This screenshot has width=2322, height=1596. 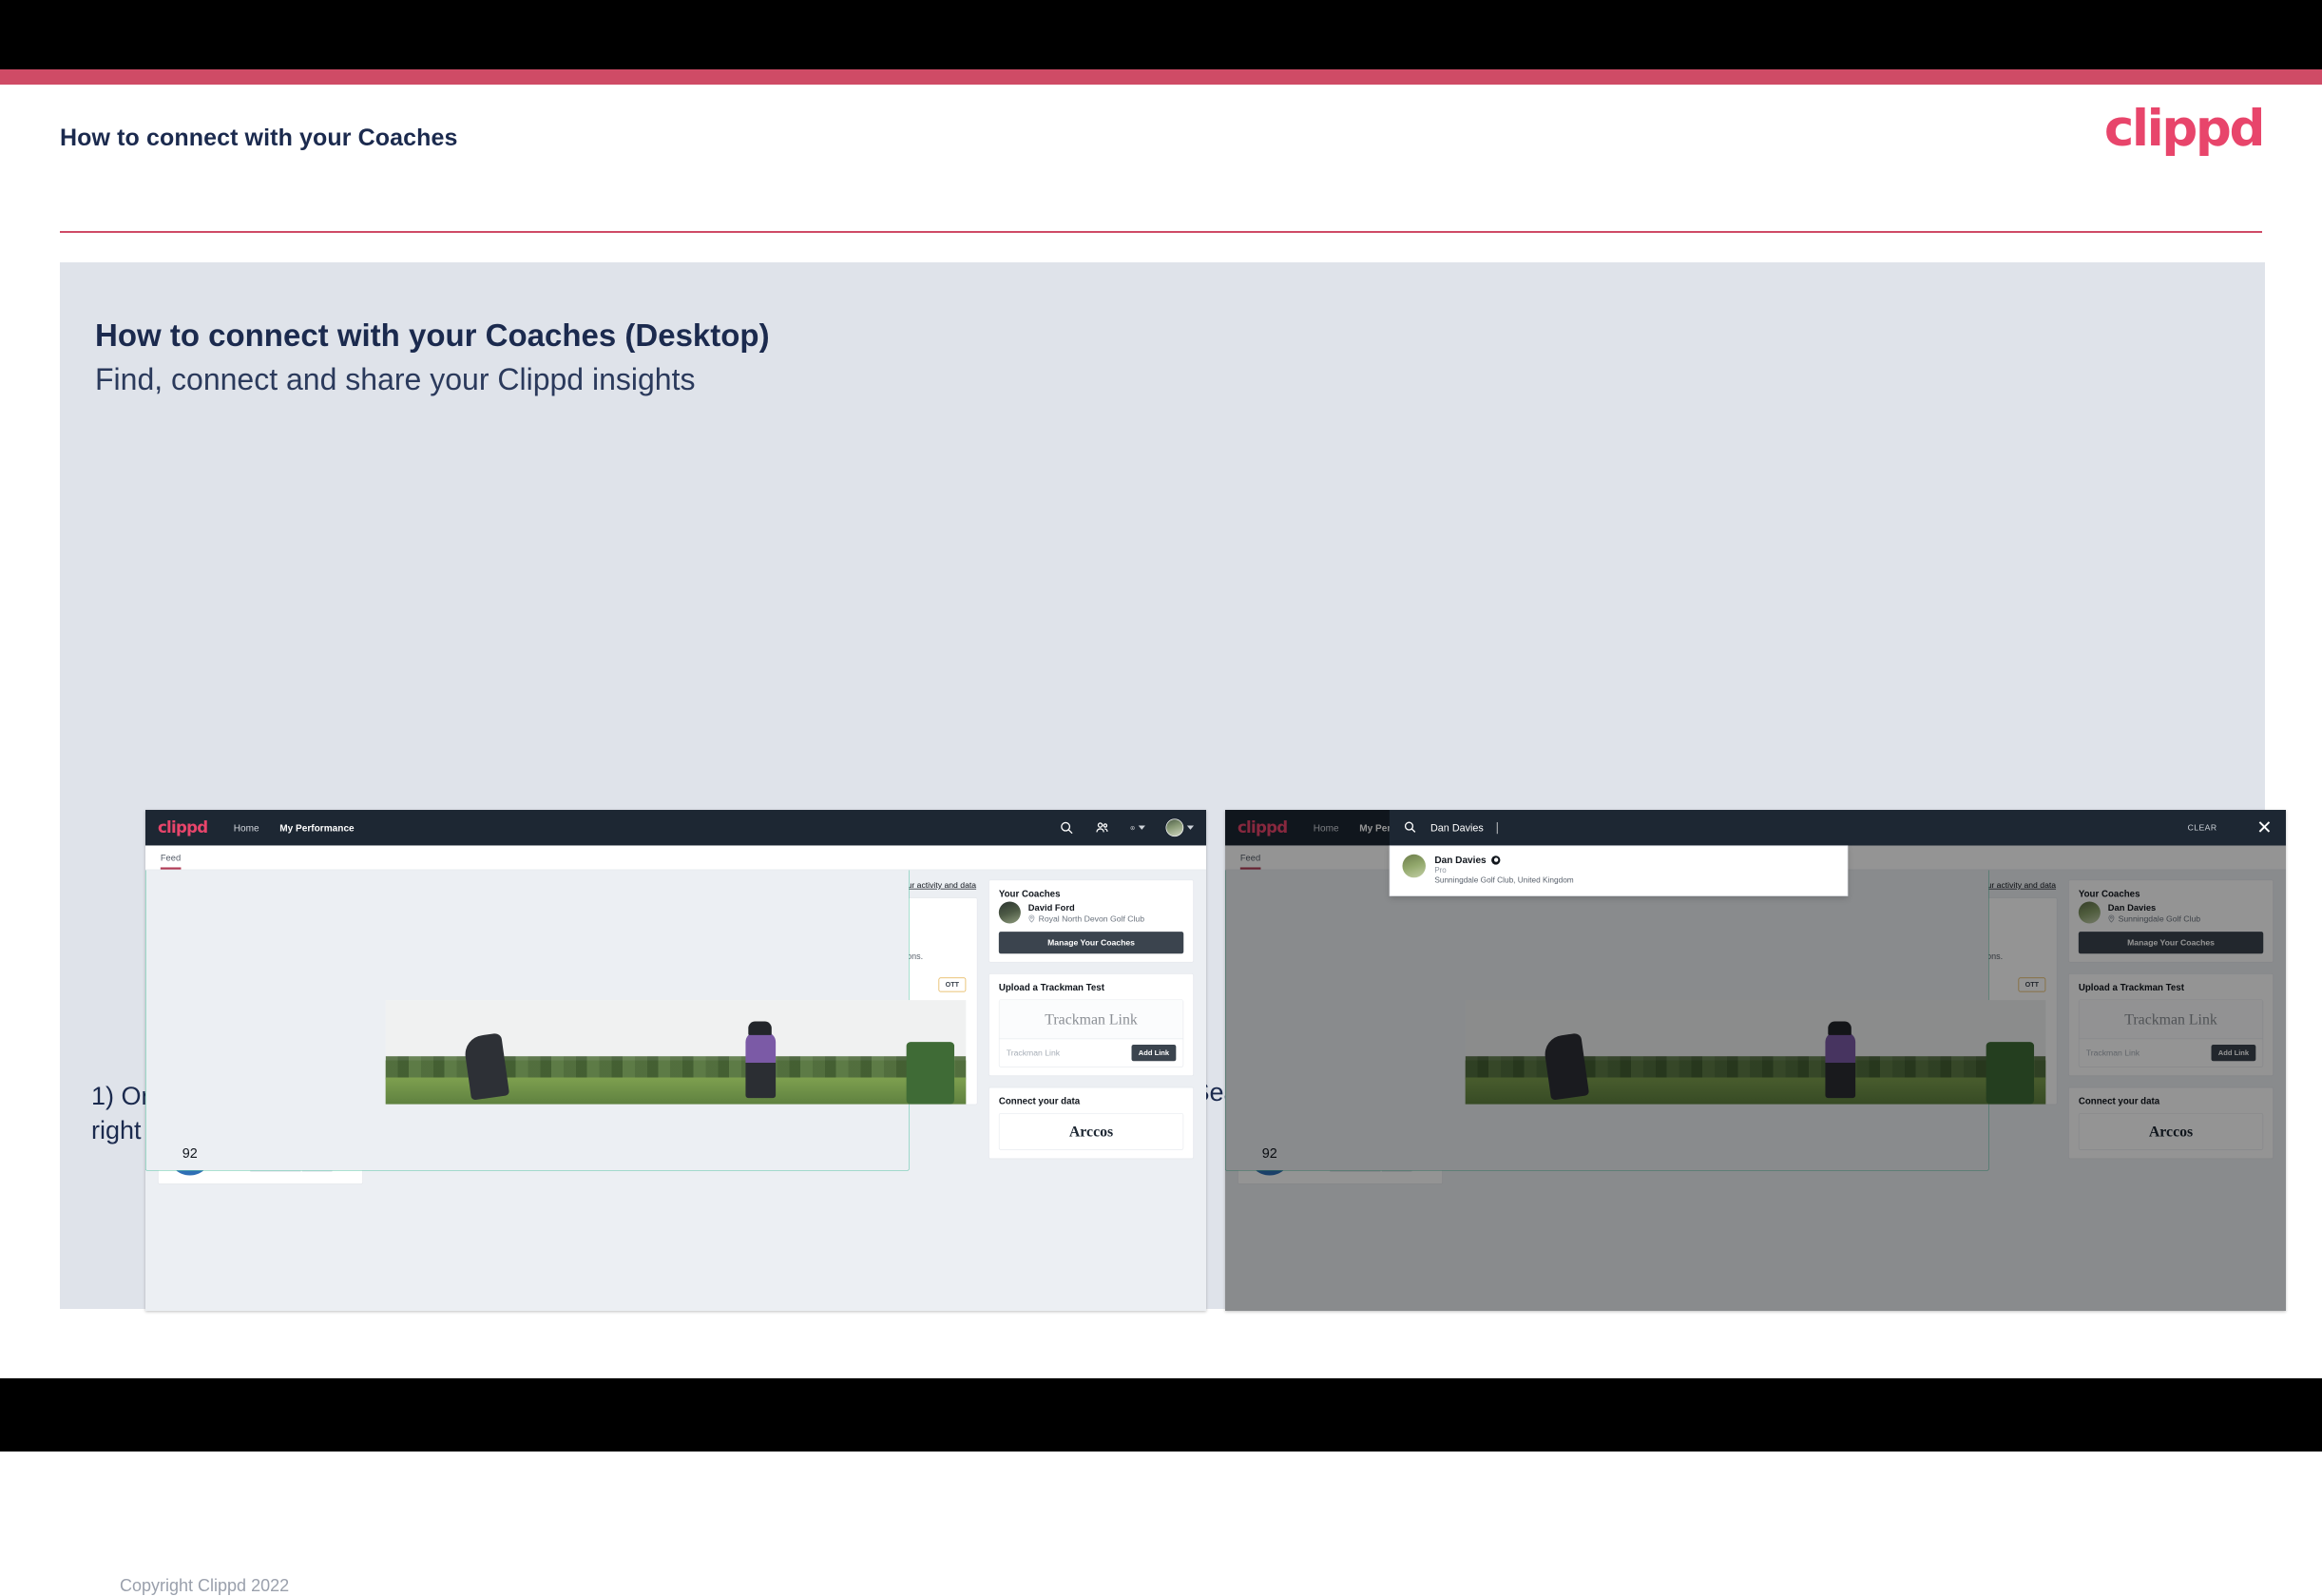 What do you see at coordinates (1161, 161) in the screenshot?
I see `slide-header: How to connect with your Coaches clippd` at bounding box center [1161, 161].